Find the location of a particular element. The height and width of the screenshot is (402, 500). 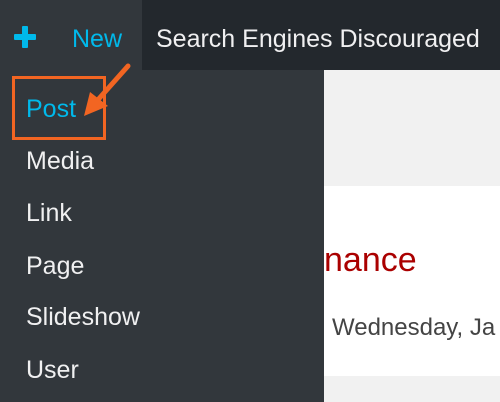

menu-item-user: User is located at coordinates (52, 370).